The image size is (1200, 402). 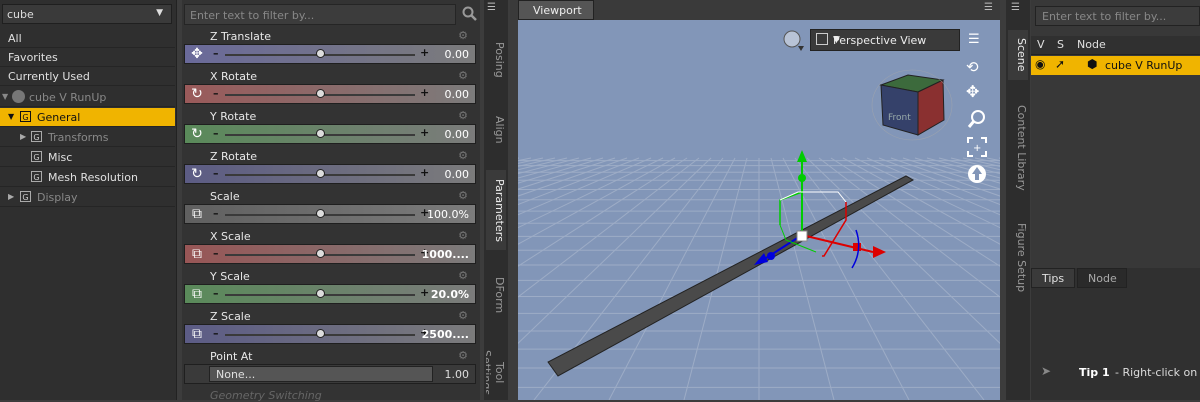 What do you see at coordinates (87, 157) in the screenshot?
I see `tree-item-misc: G Misc` at bounding box center [87, 157].